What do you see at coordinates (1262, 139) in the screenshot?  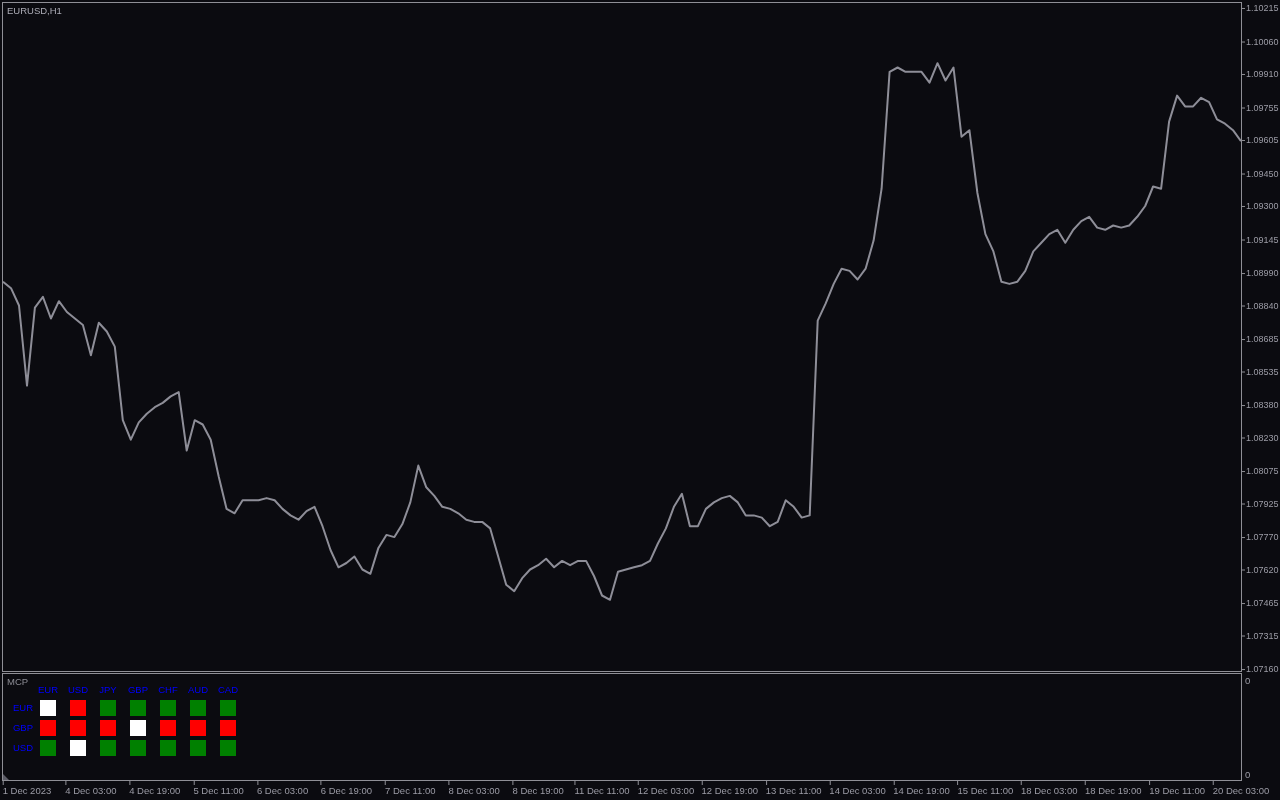 I see `price-axis-label: 1.09605` at bounding box center [1262, 139].